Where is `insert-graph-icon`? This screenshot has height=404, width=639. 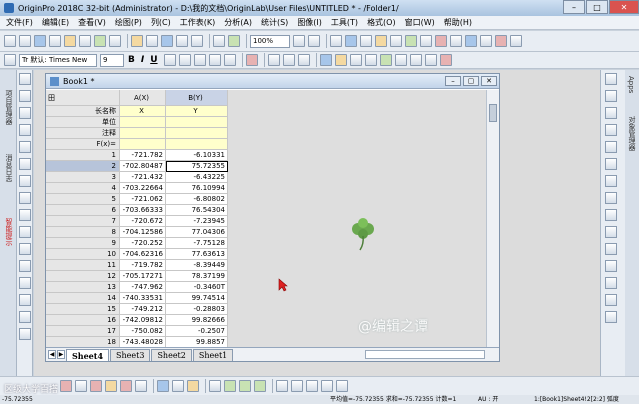
insert-graph-icon is located at coordinates (25, 334).